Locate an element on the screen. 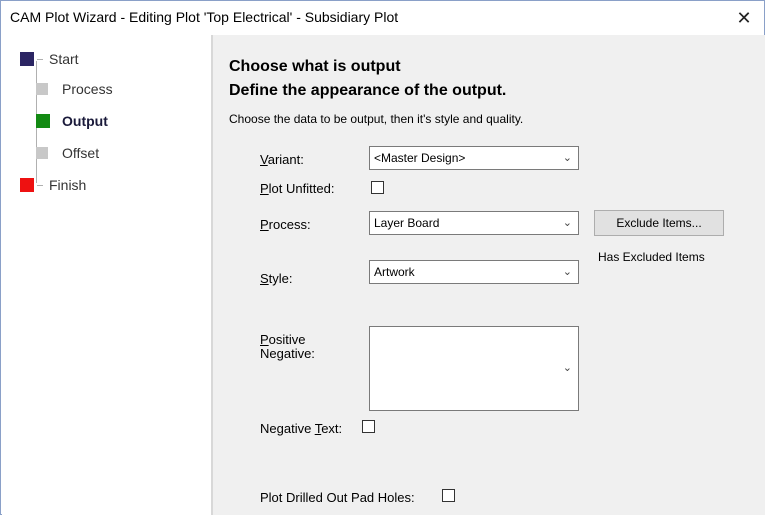  close-icon: ✕ is located at coordinates (744, 17).